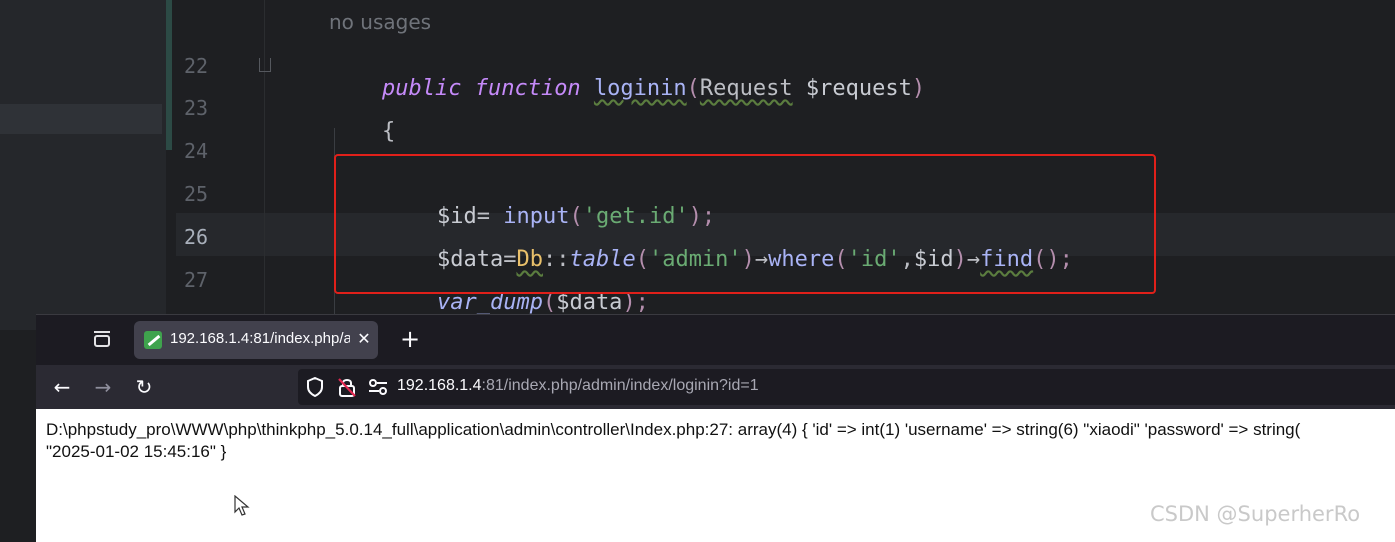 This screenshot has width=1395, height=542. I want to click on tab-list-icon-bar, so click(102, 332).